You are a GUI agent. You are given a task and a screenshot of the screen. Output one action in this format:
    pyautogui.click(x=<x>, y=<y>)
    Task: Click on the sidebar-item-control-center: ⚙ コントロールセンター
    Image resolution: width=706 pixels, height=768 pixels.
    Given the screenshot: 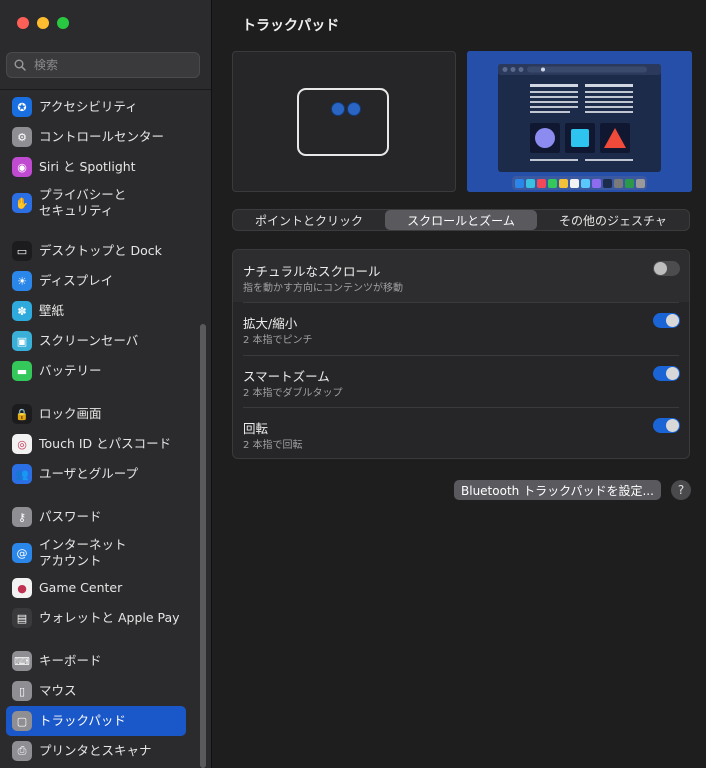 What is the action you would take?
    pyautogui.click(x=96, y=137)
    